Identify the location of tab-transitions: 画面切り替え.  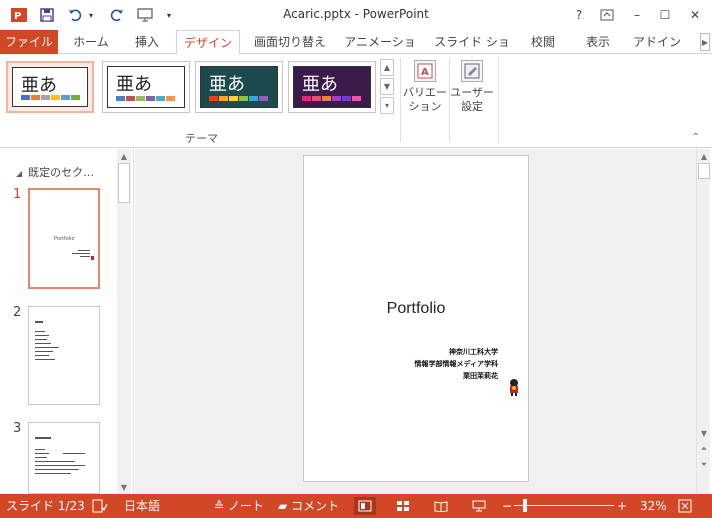
(290, 42).